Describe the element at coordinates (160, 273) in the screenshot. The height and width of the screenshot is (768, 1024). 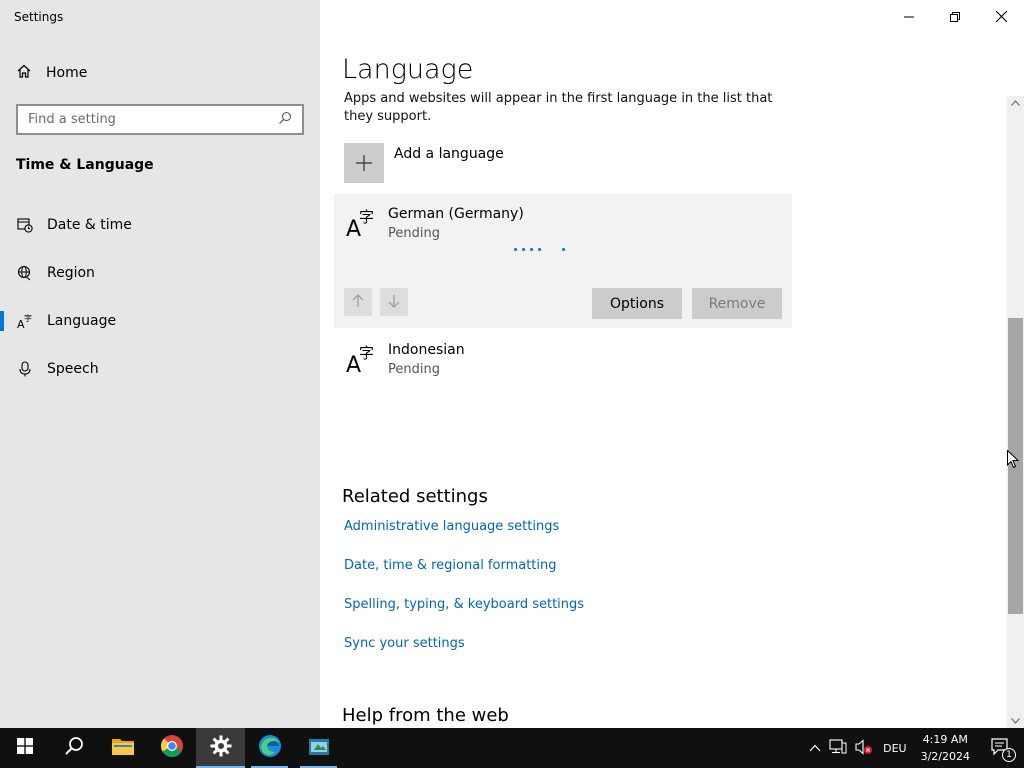
I see `sidebar-item-region: Region` at that location.